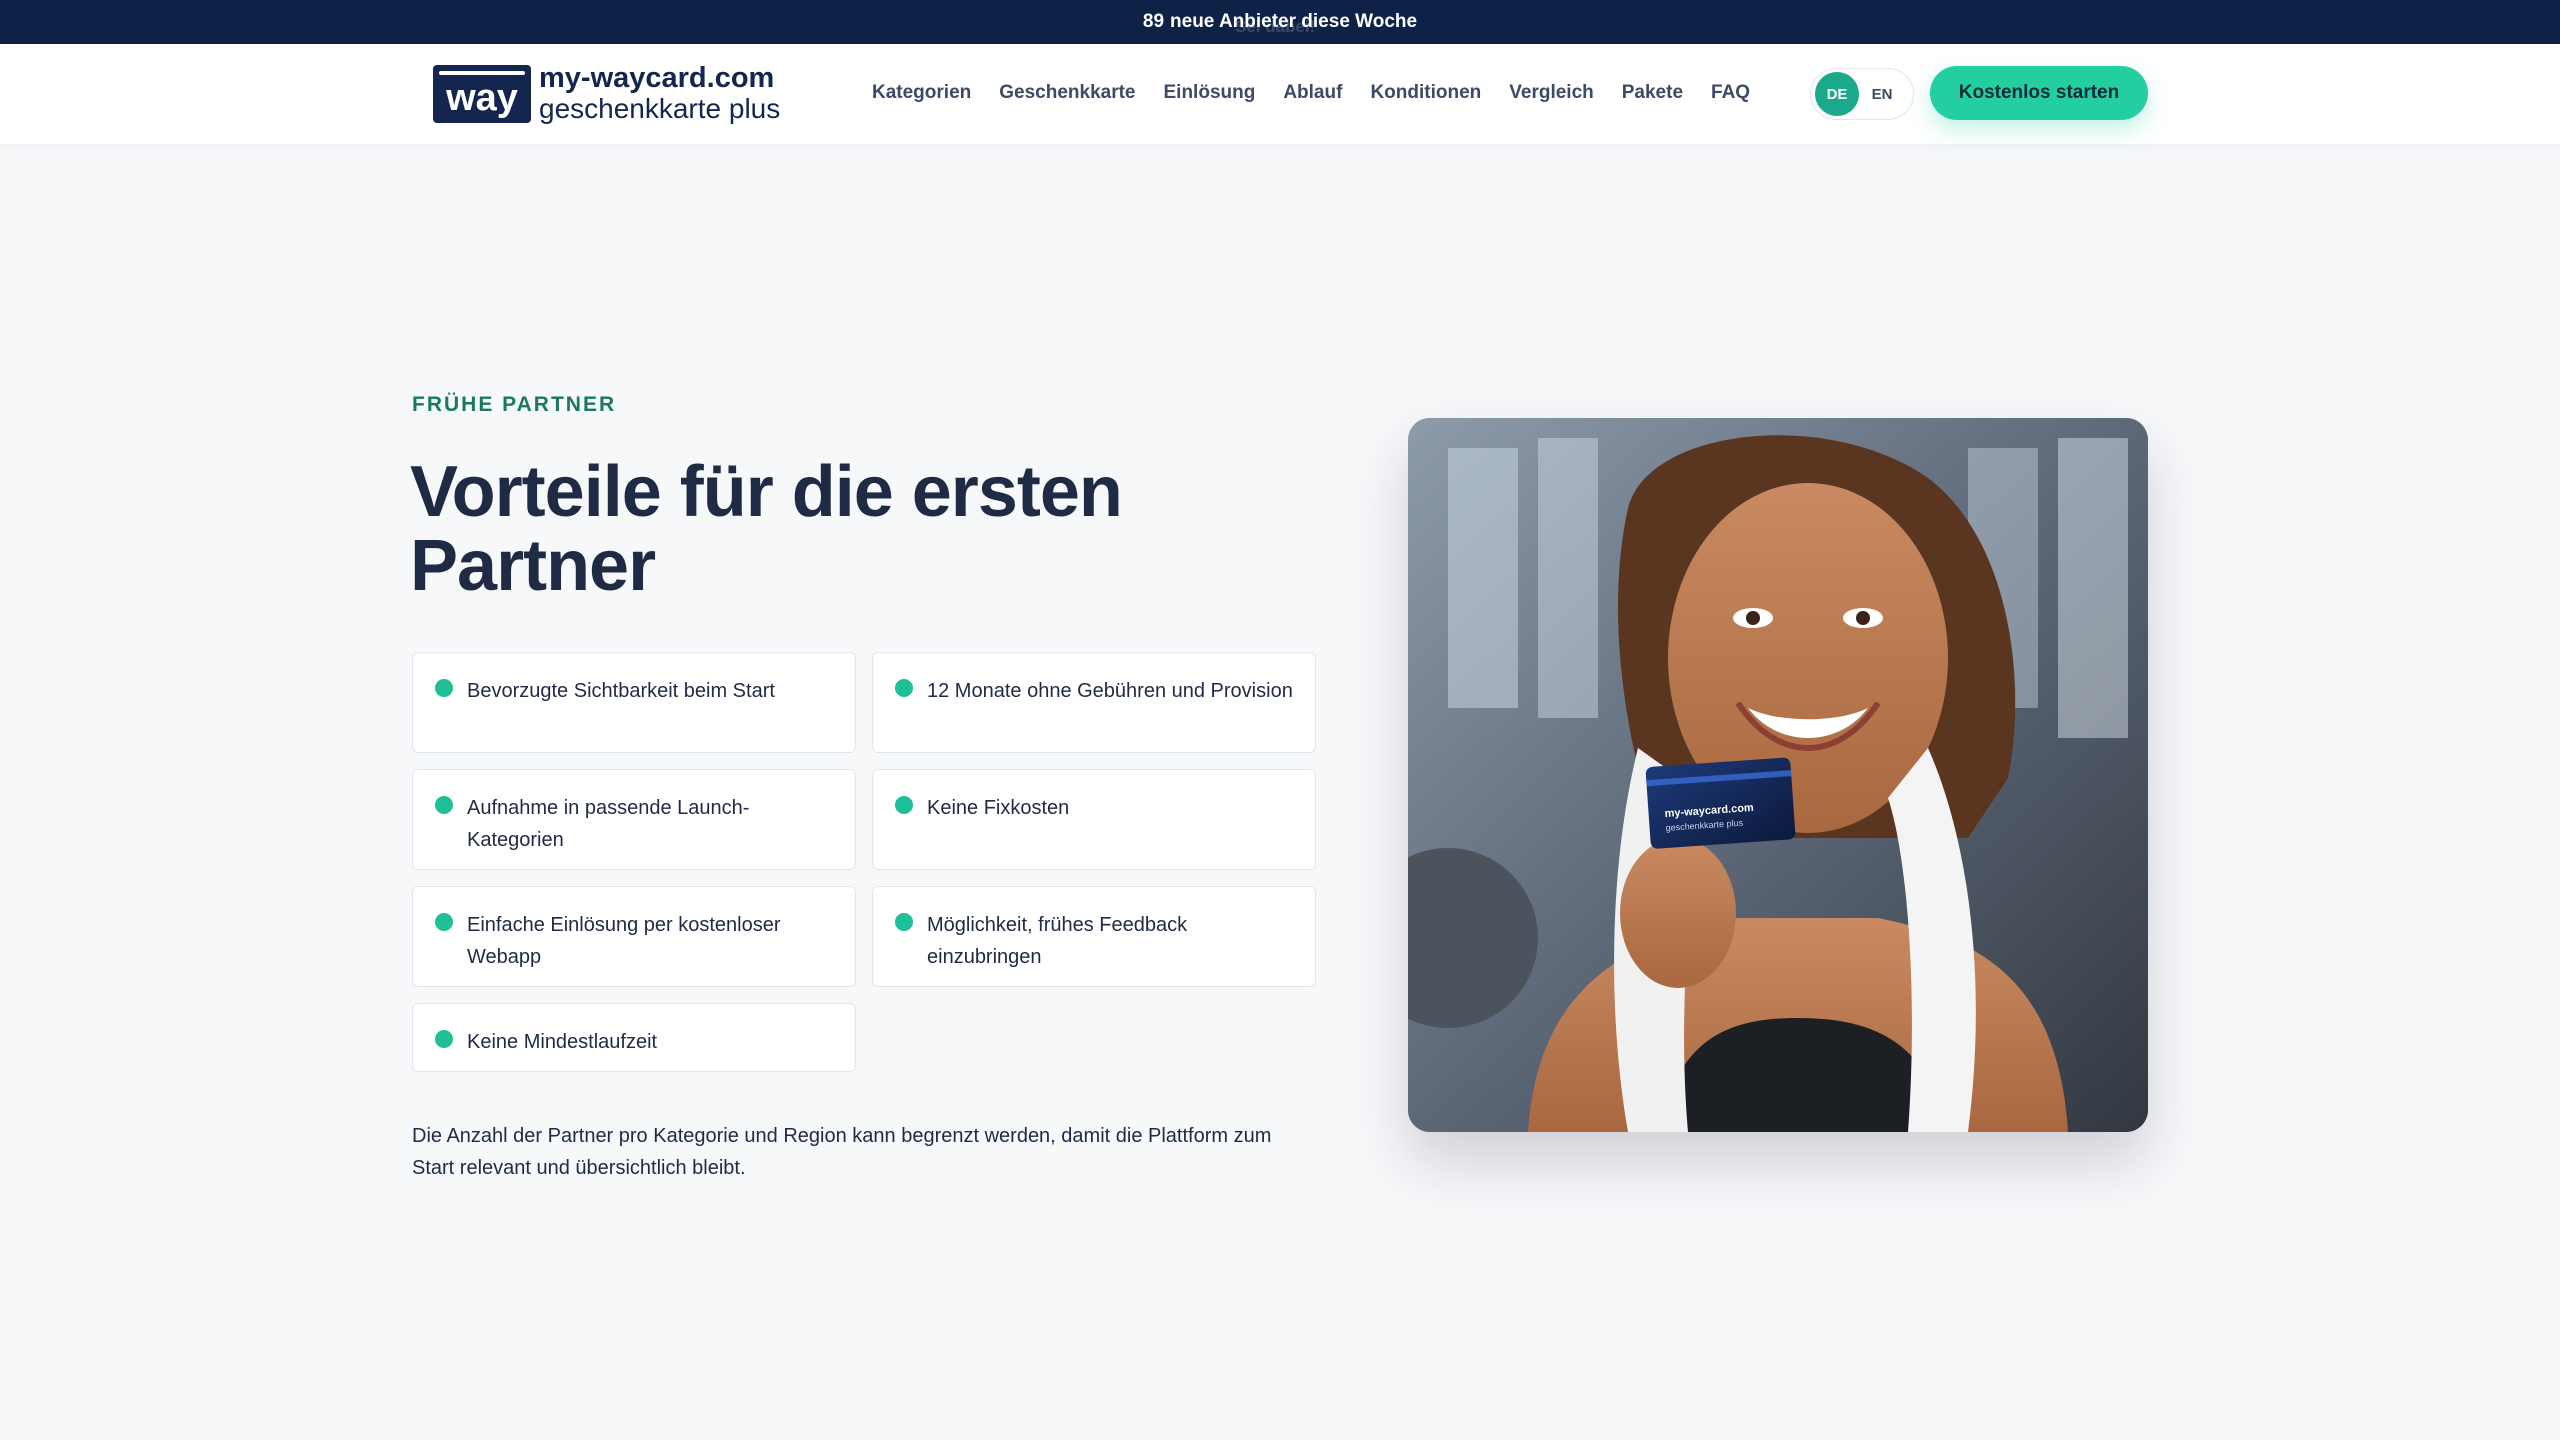  What do you see at coordinates (1882, 94) in the screenshot?
I see `lang-en-button: EN` at bounding box center [1882, 94].